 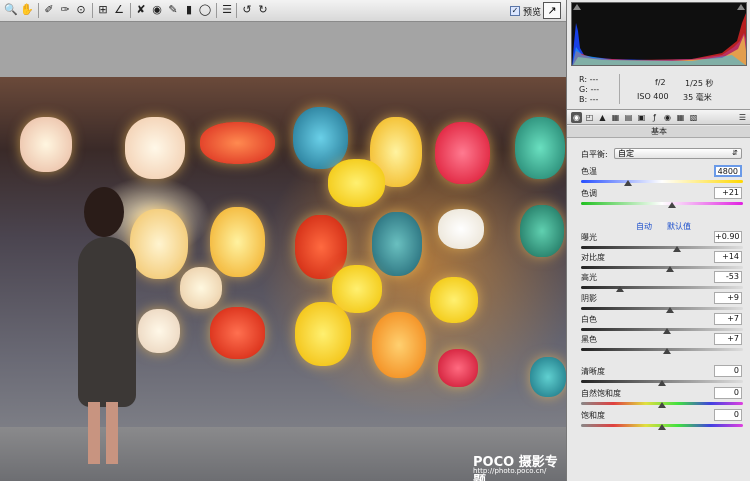 I want to click on temperature-value-input: 4800, so click(x=728, y=171).